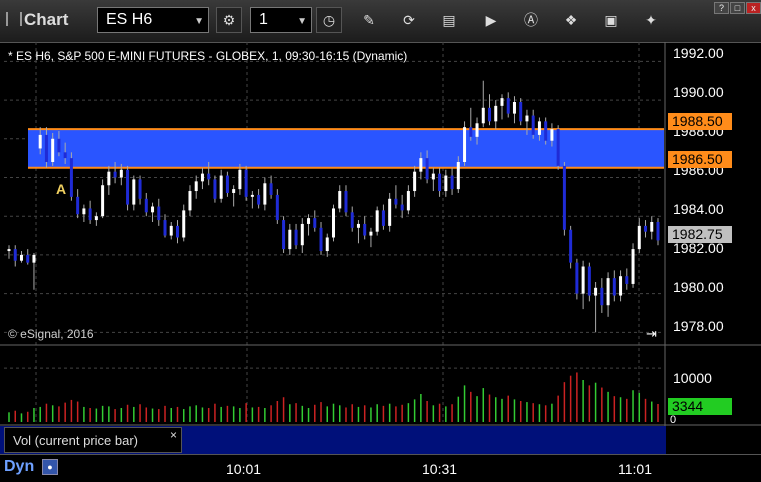 Image resolution: width=761 pixels, height=482 pixels. I want to click on pencil-icon: ✎, so click(369, 20).